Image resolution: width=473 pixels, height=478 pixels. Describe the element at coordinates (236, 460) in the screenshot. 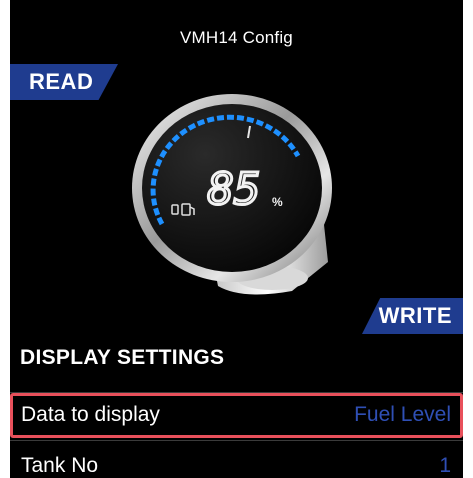

I see `settings-row-tank-no: Tank No 1` at that location.